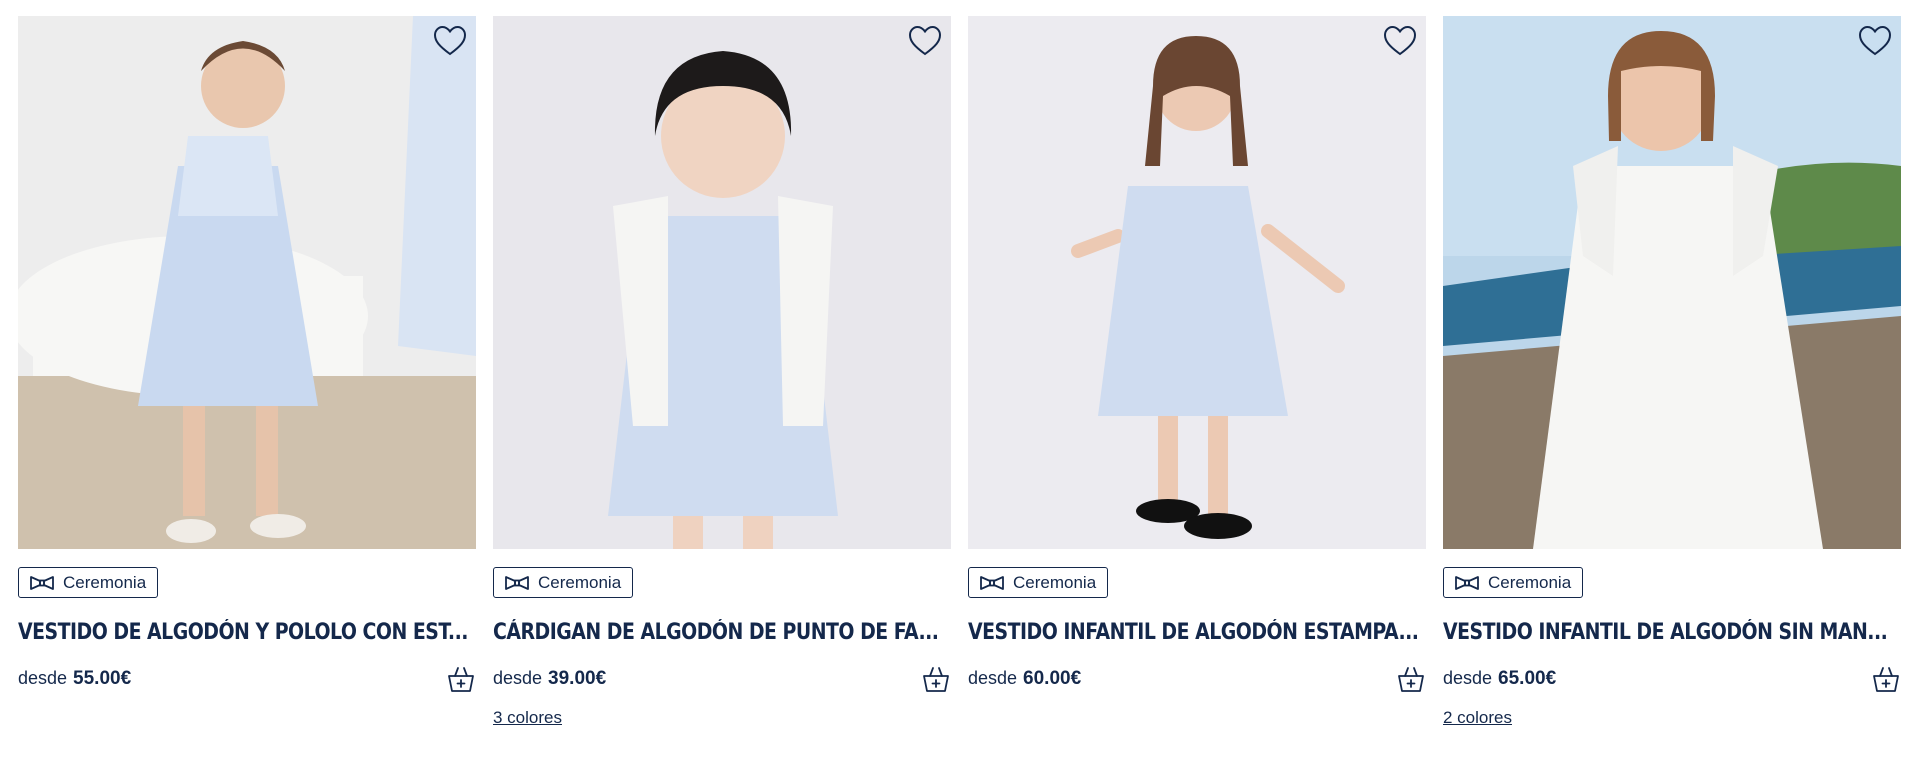 The height and width of the screenshot is (763, 1920). What do you see at coordinates (102, 678) in the screenshot?
I see `price-amount: 55.00€` at bounding box center [102, 678].